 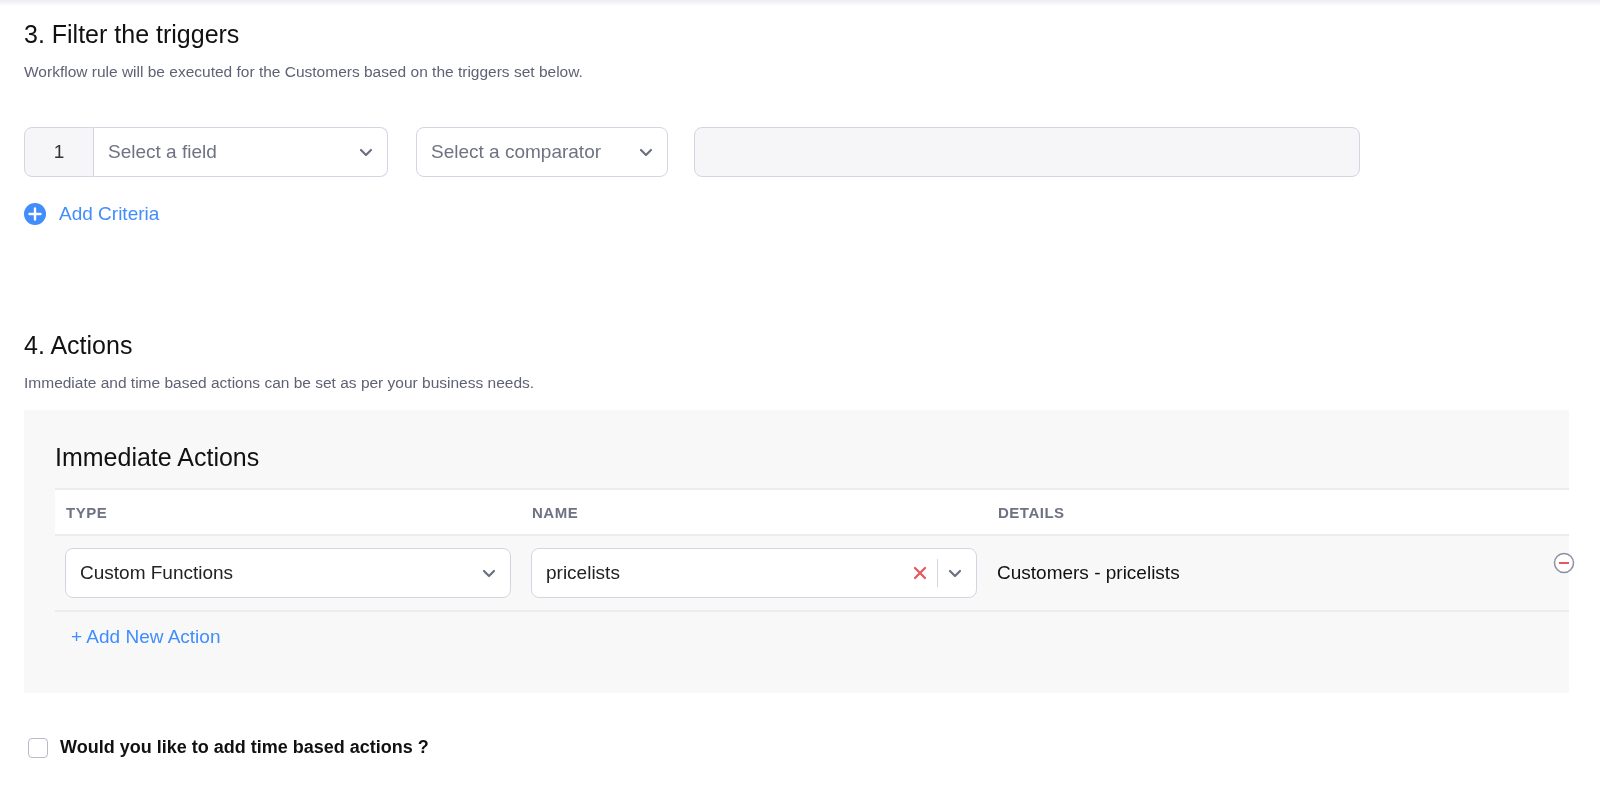 What do you see at coordinates (555, 512) in the screenshot?
I see `column-header: NAME` at bounding box center [555, 512].